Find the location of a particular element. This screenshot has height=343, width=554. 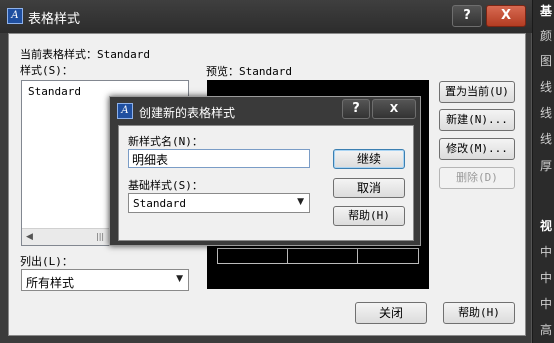

list-item: Standard is located at coordinates (54, 91).